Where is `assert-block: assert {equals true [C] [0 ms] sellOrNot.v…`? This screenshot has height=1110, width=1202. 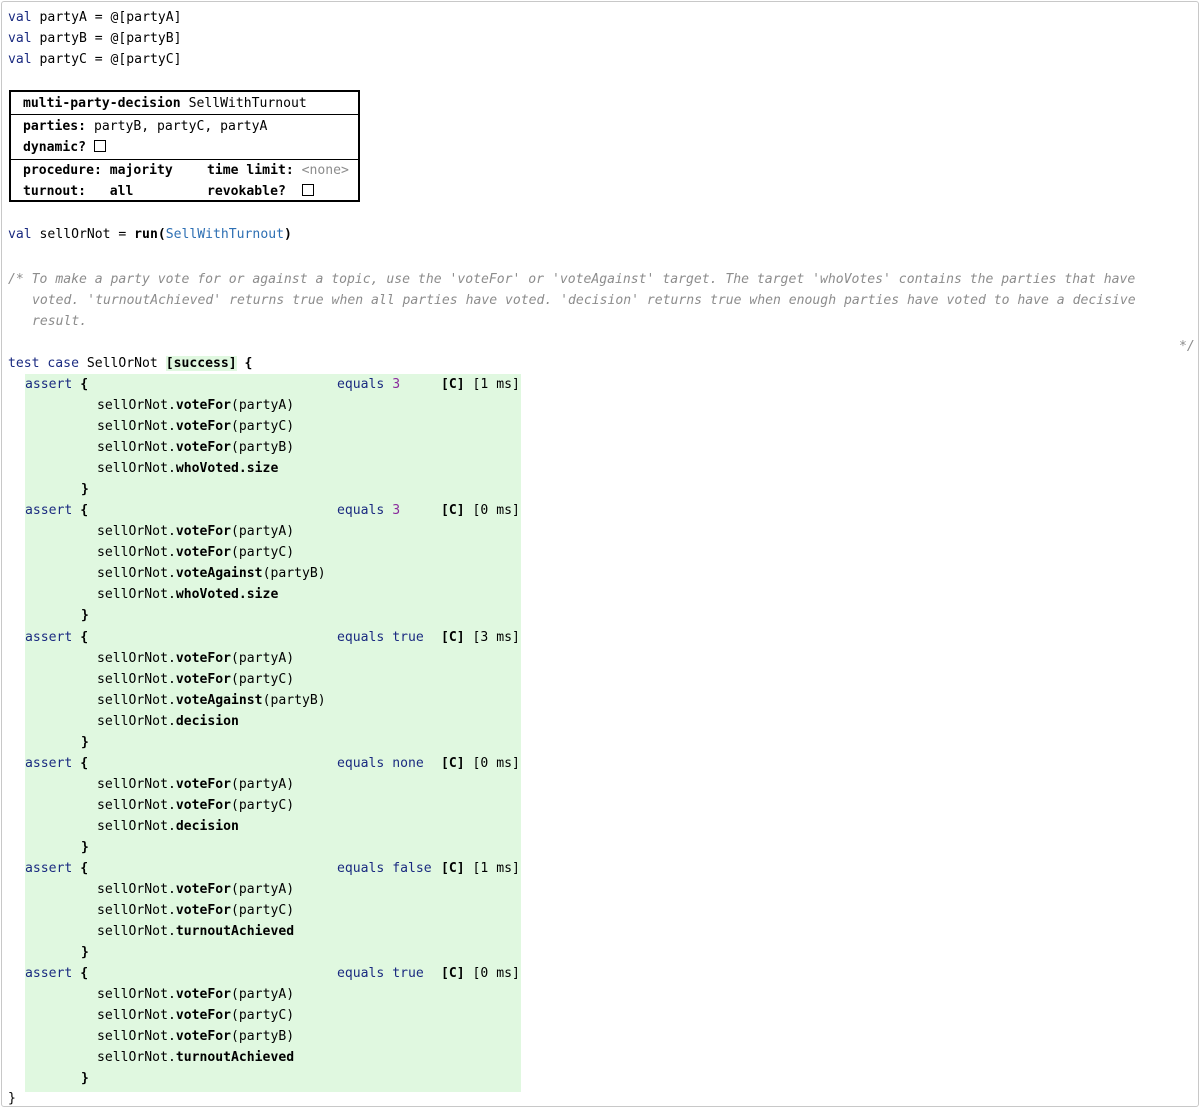
assert-block: assert {equals true [C] [0 ms] sellOrNot.v… is located at coordinates (273, 1027).